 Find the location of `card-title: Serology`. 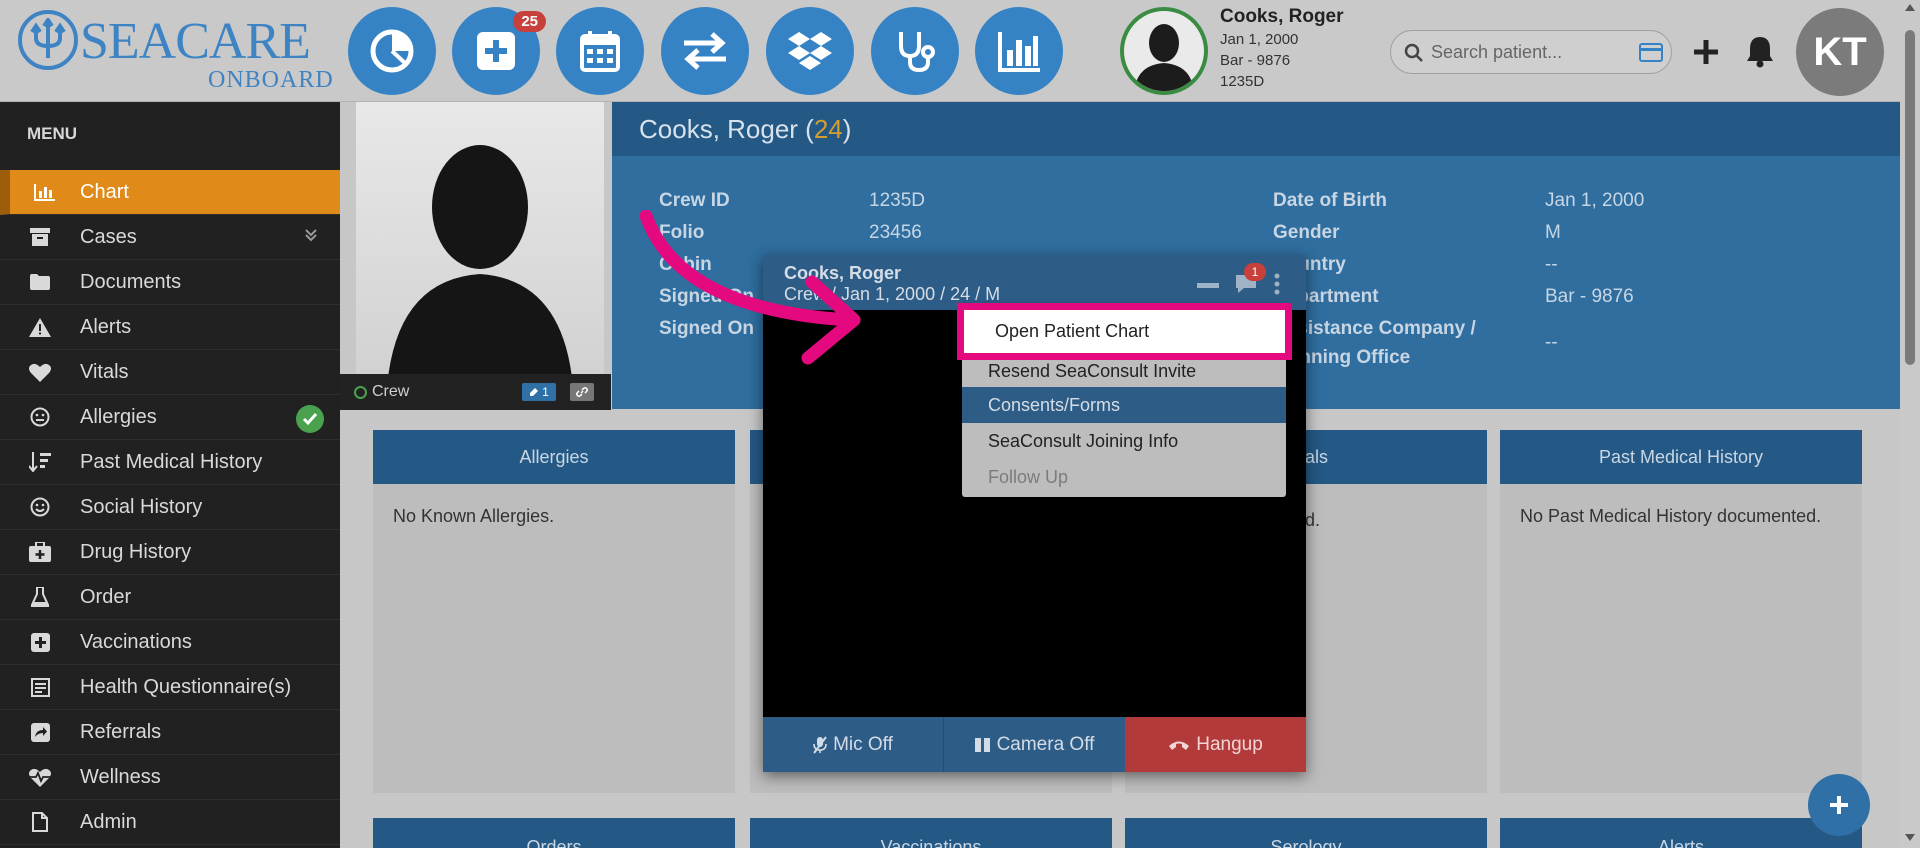

card-title: Serology is located at coordinates (1306, 833).